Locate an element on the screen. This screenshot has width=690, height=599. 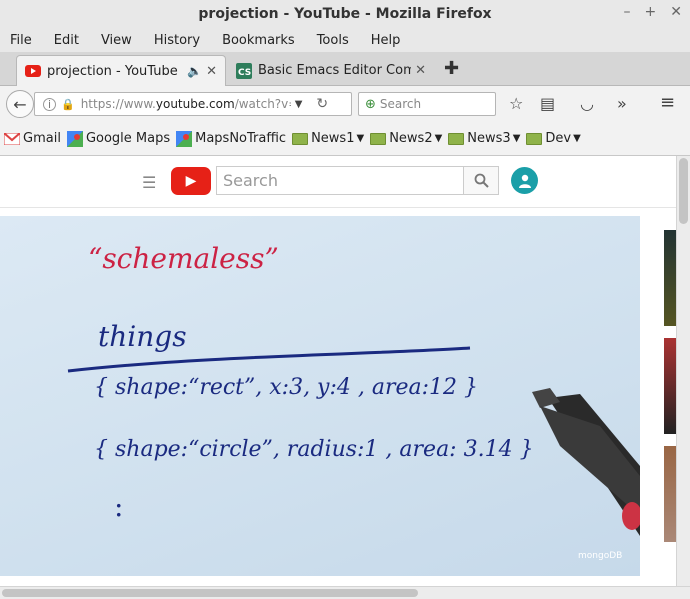
reading-list-icon: ▤ is located at coordinates (547, 103).